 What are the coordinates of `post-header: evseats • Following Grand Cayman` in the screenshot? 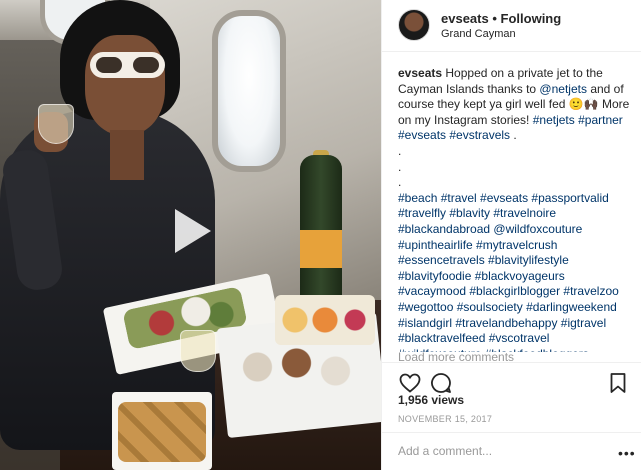 It's located at (511, 26).